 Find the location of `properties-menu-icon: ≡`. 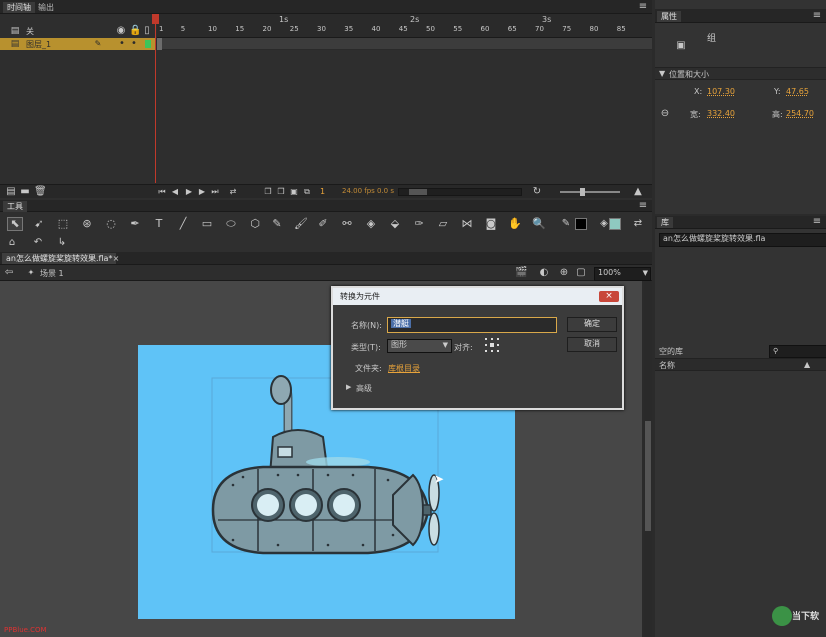

properties-menu-icon: ≡ is located at coordinates (817, 16).